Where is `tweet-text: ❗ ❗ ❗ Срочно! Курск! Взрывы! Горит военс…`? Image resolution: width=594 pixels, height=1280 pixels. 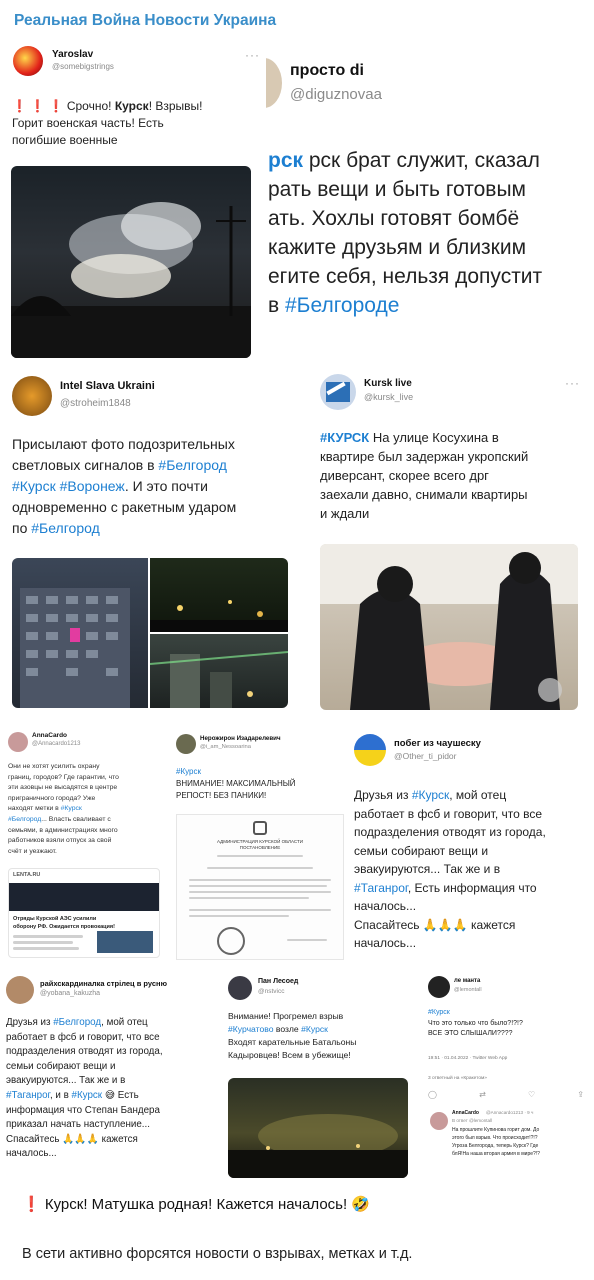 tweet-text: ❗ ❗ ❗ Срочно! Курск! Взрывы! Горит военс… is located at coordinates (107, 123).